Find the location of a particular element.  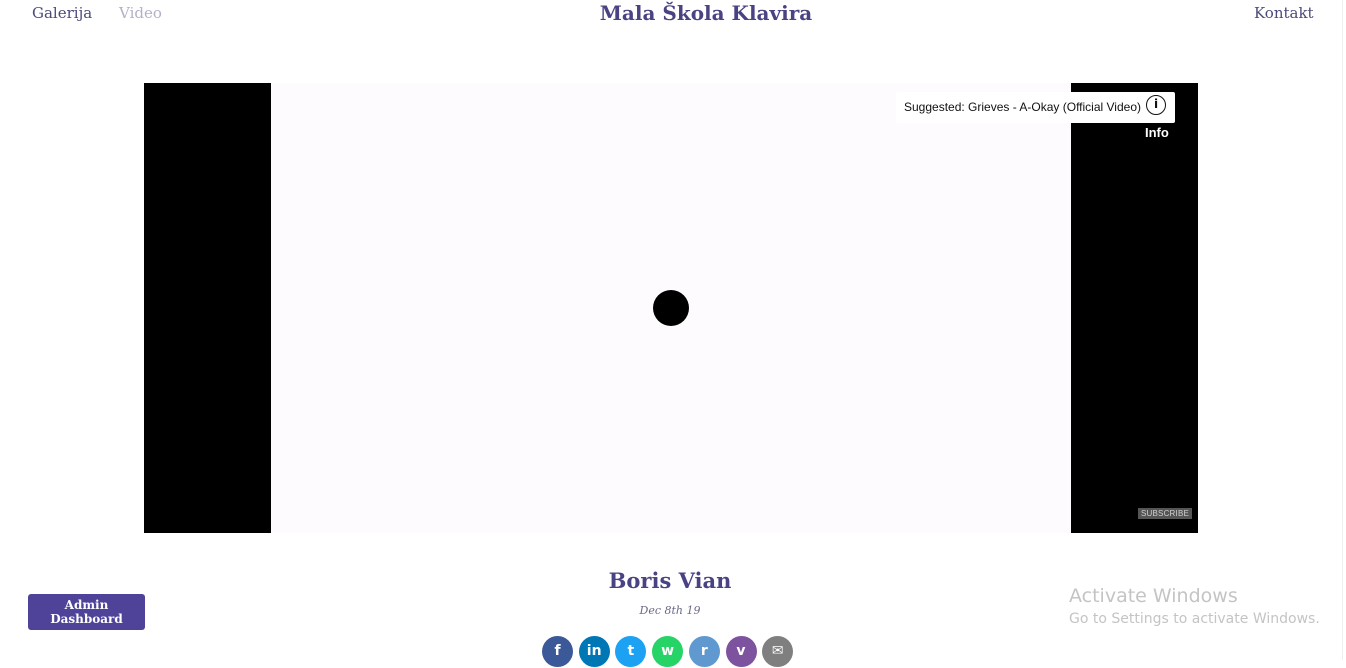

twitter-icon: t is located at coordinates (631, 651).